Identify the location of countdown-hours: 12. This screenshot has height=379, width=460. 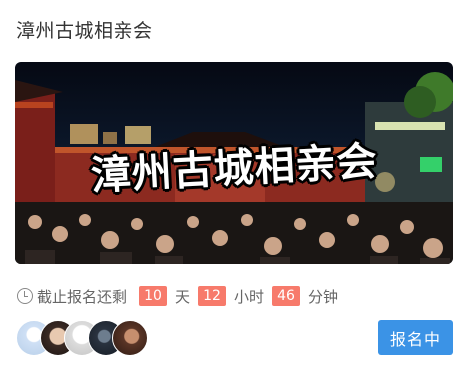
(212, 296).